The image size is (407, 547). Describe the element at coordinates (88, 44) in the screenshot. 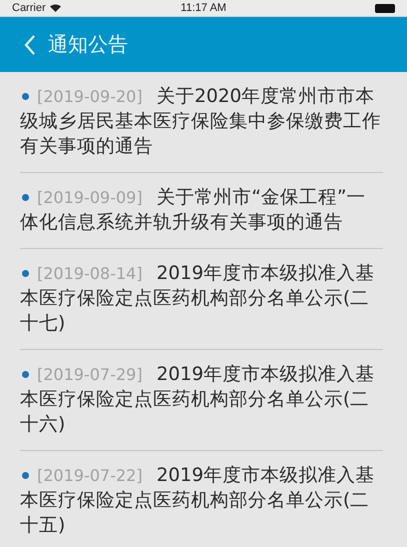

I see `page-title: 通知公告` at that location.